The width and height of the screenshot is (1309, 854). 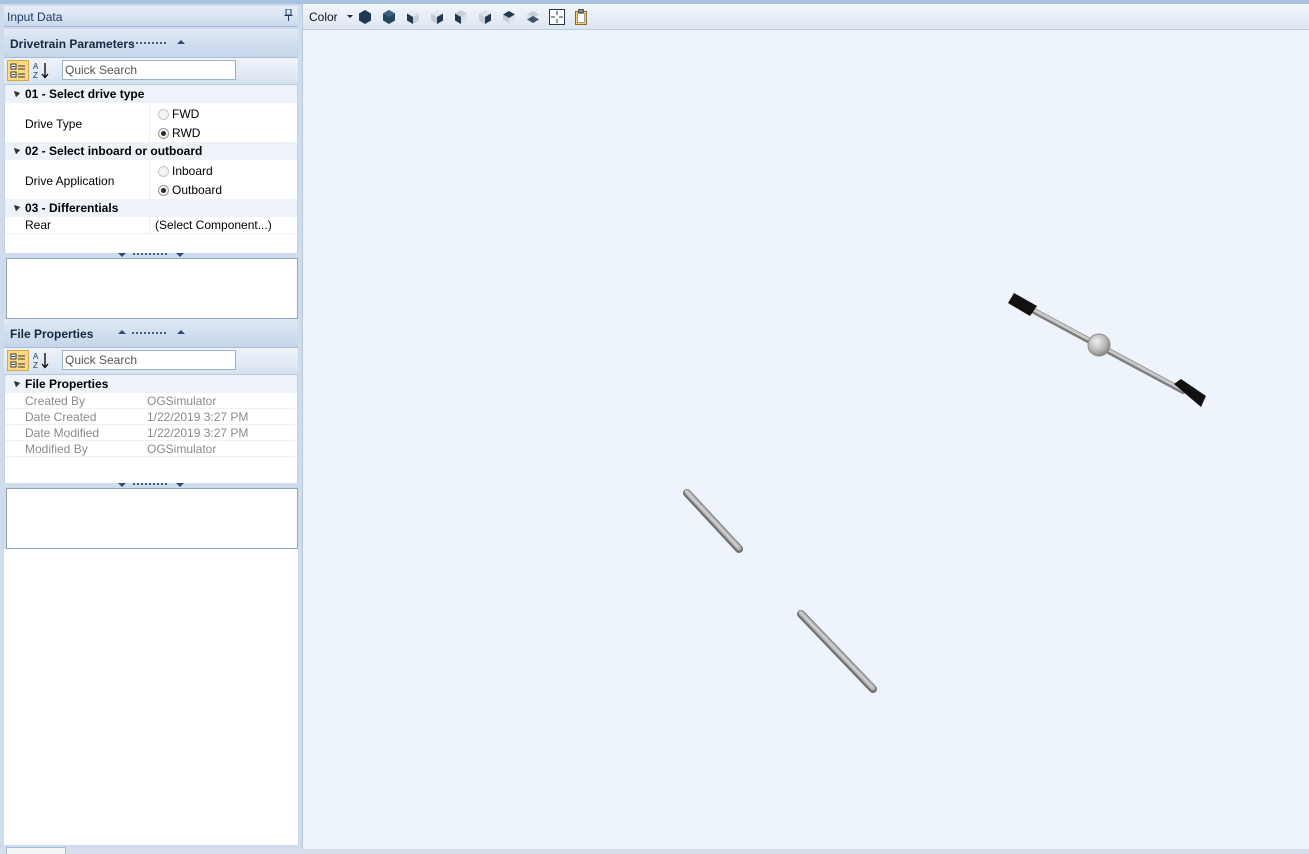 I want to click on drivetrain-parameters-header: Drivetrain Parameters, so click(x=151, y=43).